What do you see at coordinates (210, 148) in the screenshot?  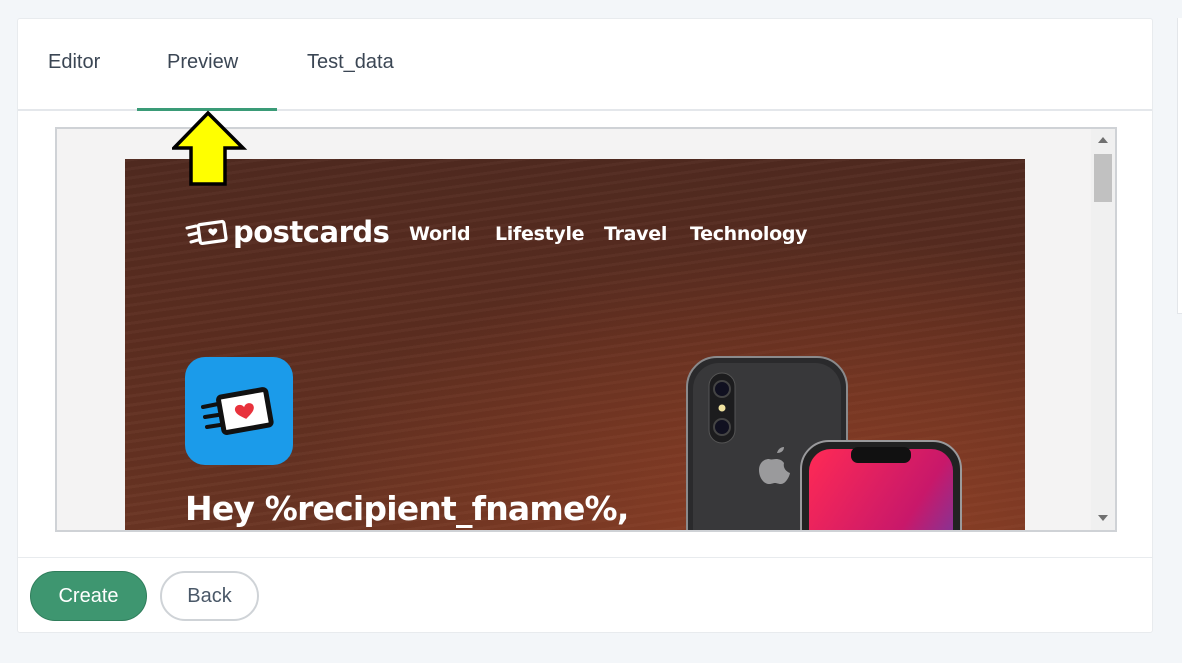 I see `annotation-up-arrow-icon` at bounding box center [210, 148].